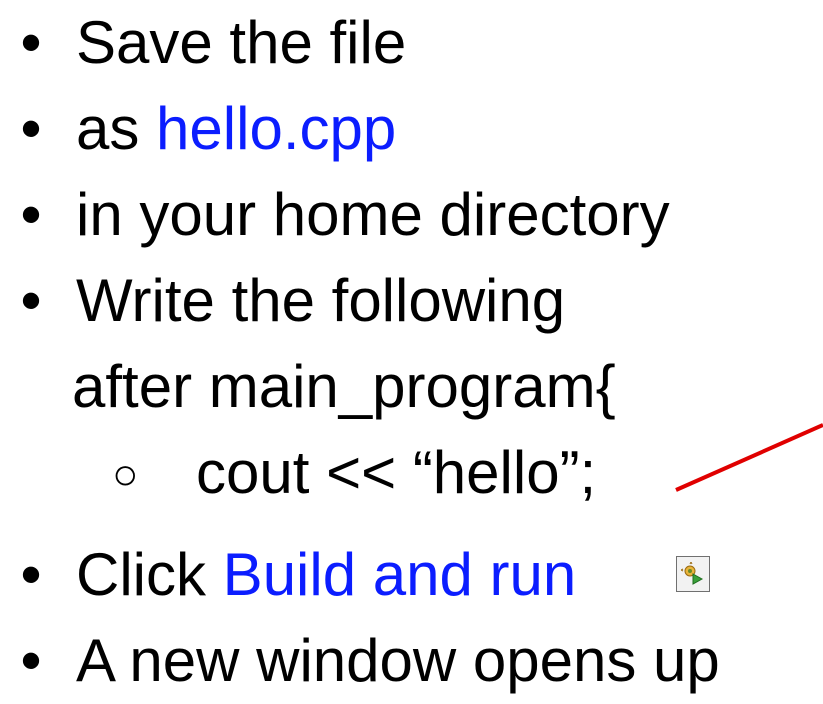  What do you see at coordinates (241, 42) in the screenshot?
I see `bullet-text: Save the file` at bounding box center [241, 42].